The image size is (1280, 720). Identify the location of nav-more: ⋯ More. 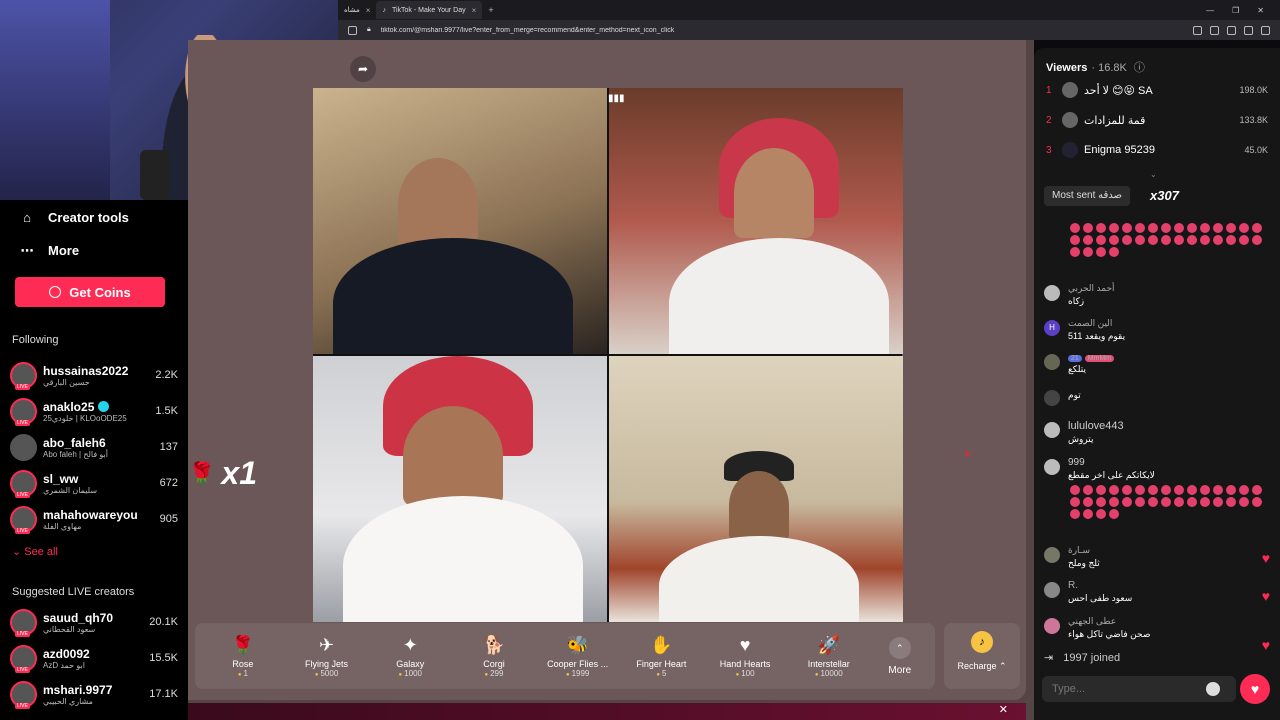
(49, 250).